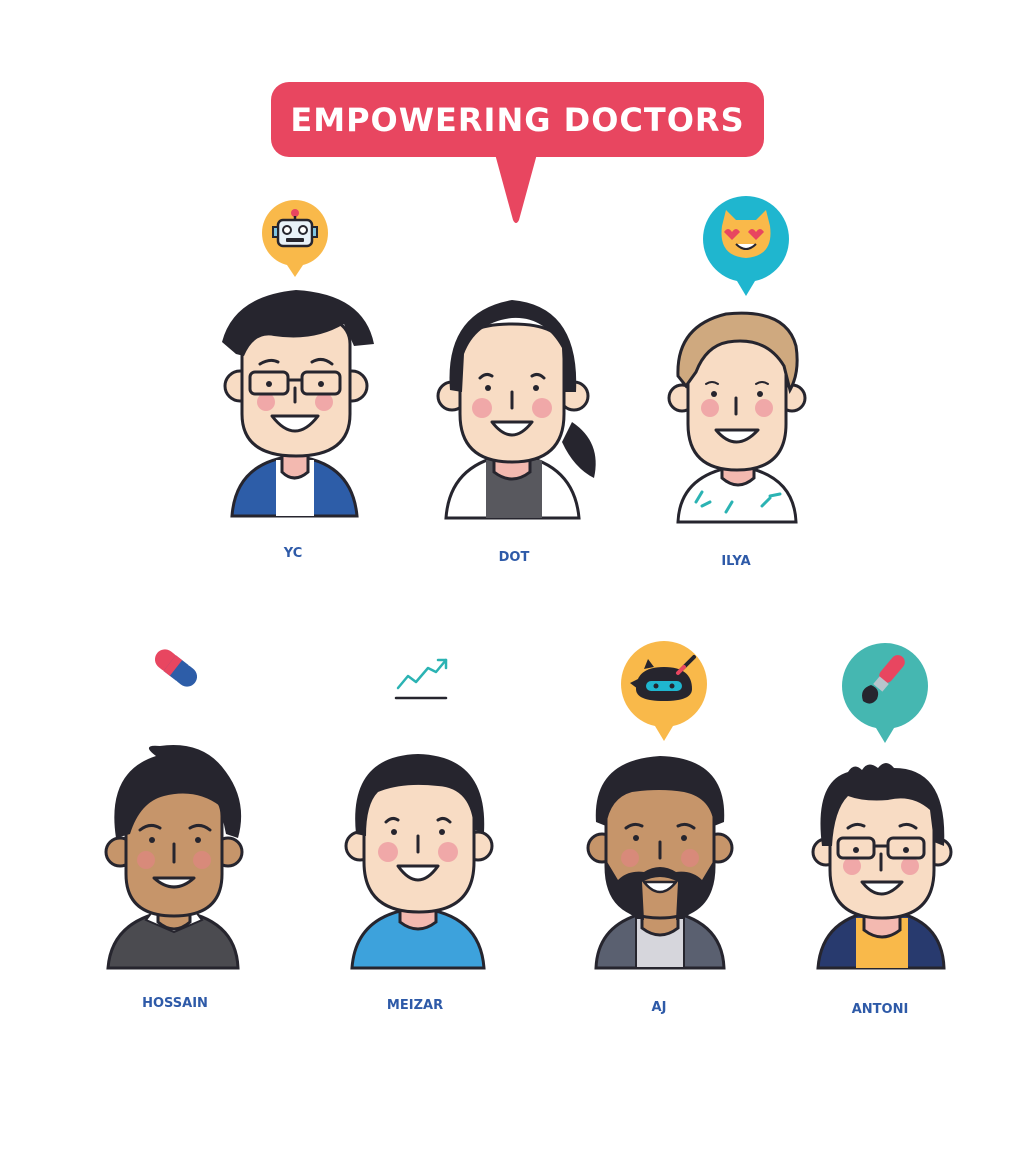 The image size is (1025, 1149). I want to click on robot-icon, so click(295, 238).